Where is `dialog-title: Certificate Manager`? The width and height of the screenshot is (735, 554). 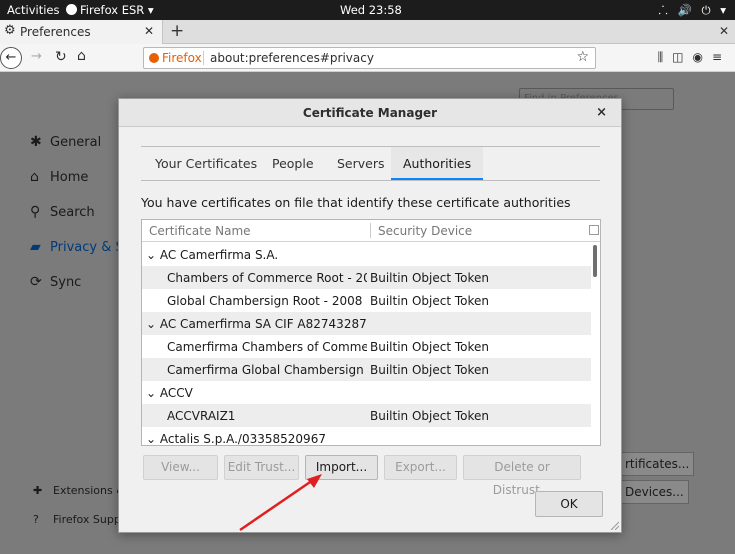 dialog-title: Certificate Manager is located at coordinates (370, 113).